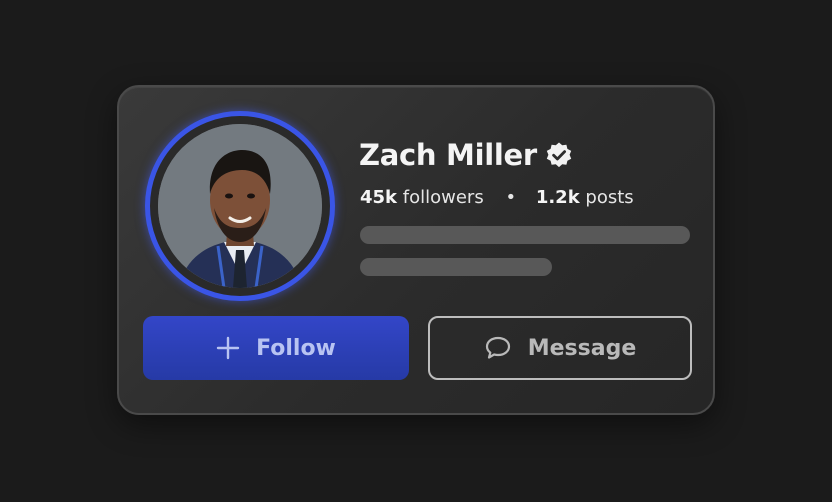 The width and height of the screenshot is (832, 502). What do you see at coordinates (228, 348) in the screenshot?
I see `plus-icon` at bounding box center [228, 348].